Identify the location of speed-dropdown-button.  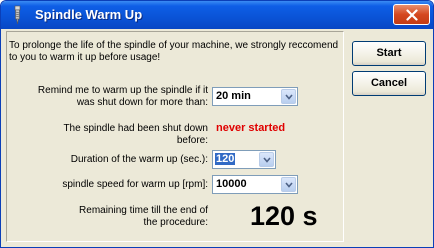
(288, 184).